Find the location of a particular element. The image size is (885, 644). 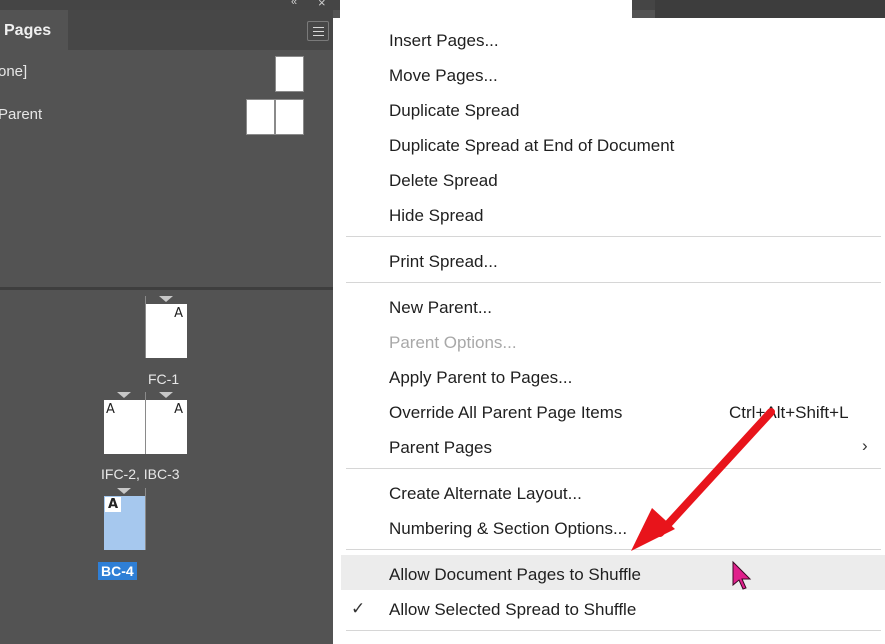

mouse-cursor-icon is located at coordinates (742, 575).